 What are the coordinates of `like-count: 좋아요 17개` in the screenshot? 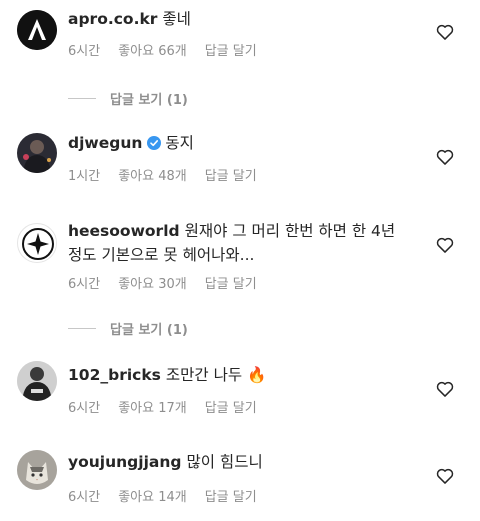 It's located at (152, 408).